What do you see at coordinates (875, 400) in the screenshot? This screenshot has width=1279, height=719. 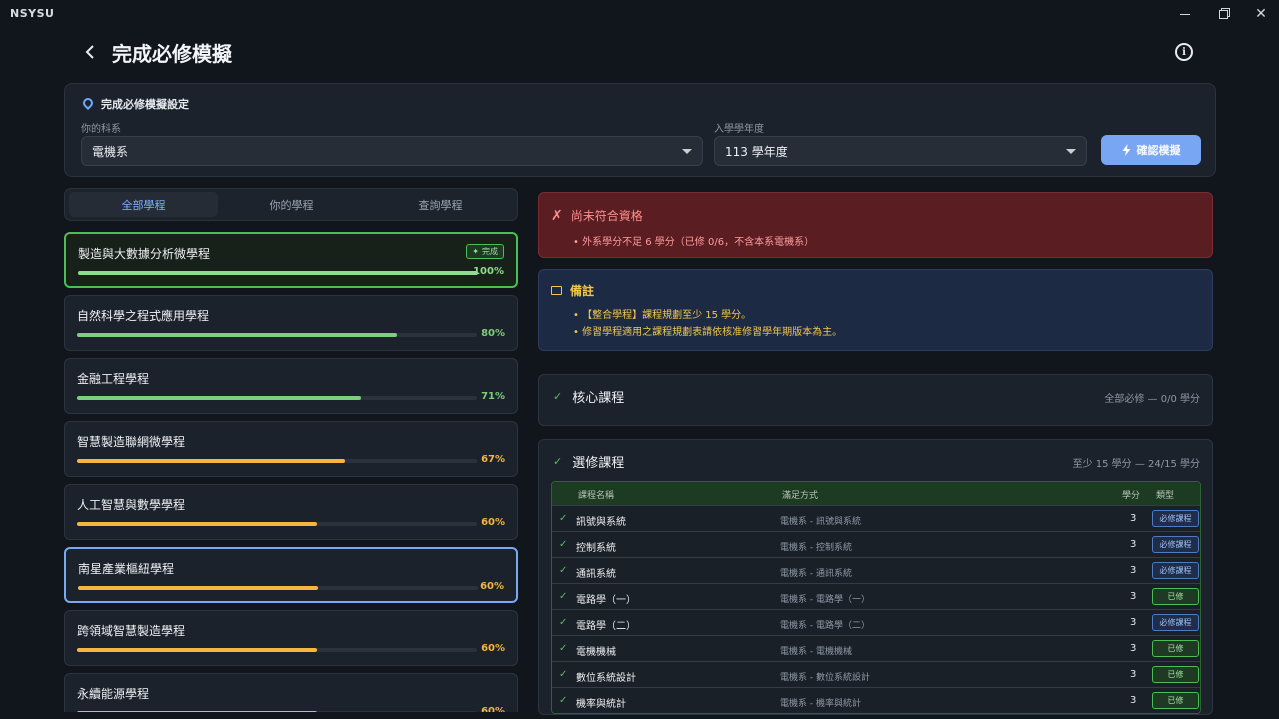 I see `core-courses-section: ✓ 核心課程 全部必修 — 0/0 學分` at bounding box center [875, 400].